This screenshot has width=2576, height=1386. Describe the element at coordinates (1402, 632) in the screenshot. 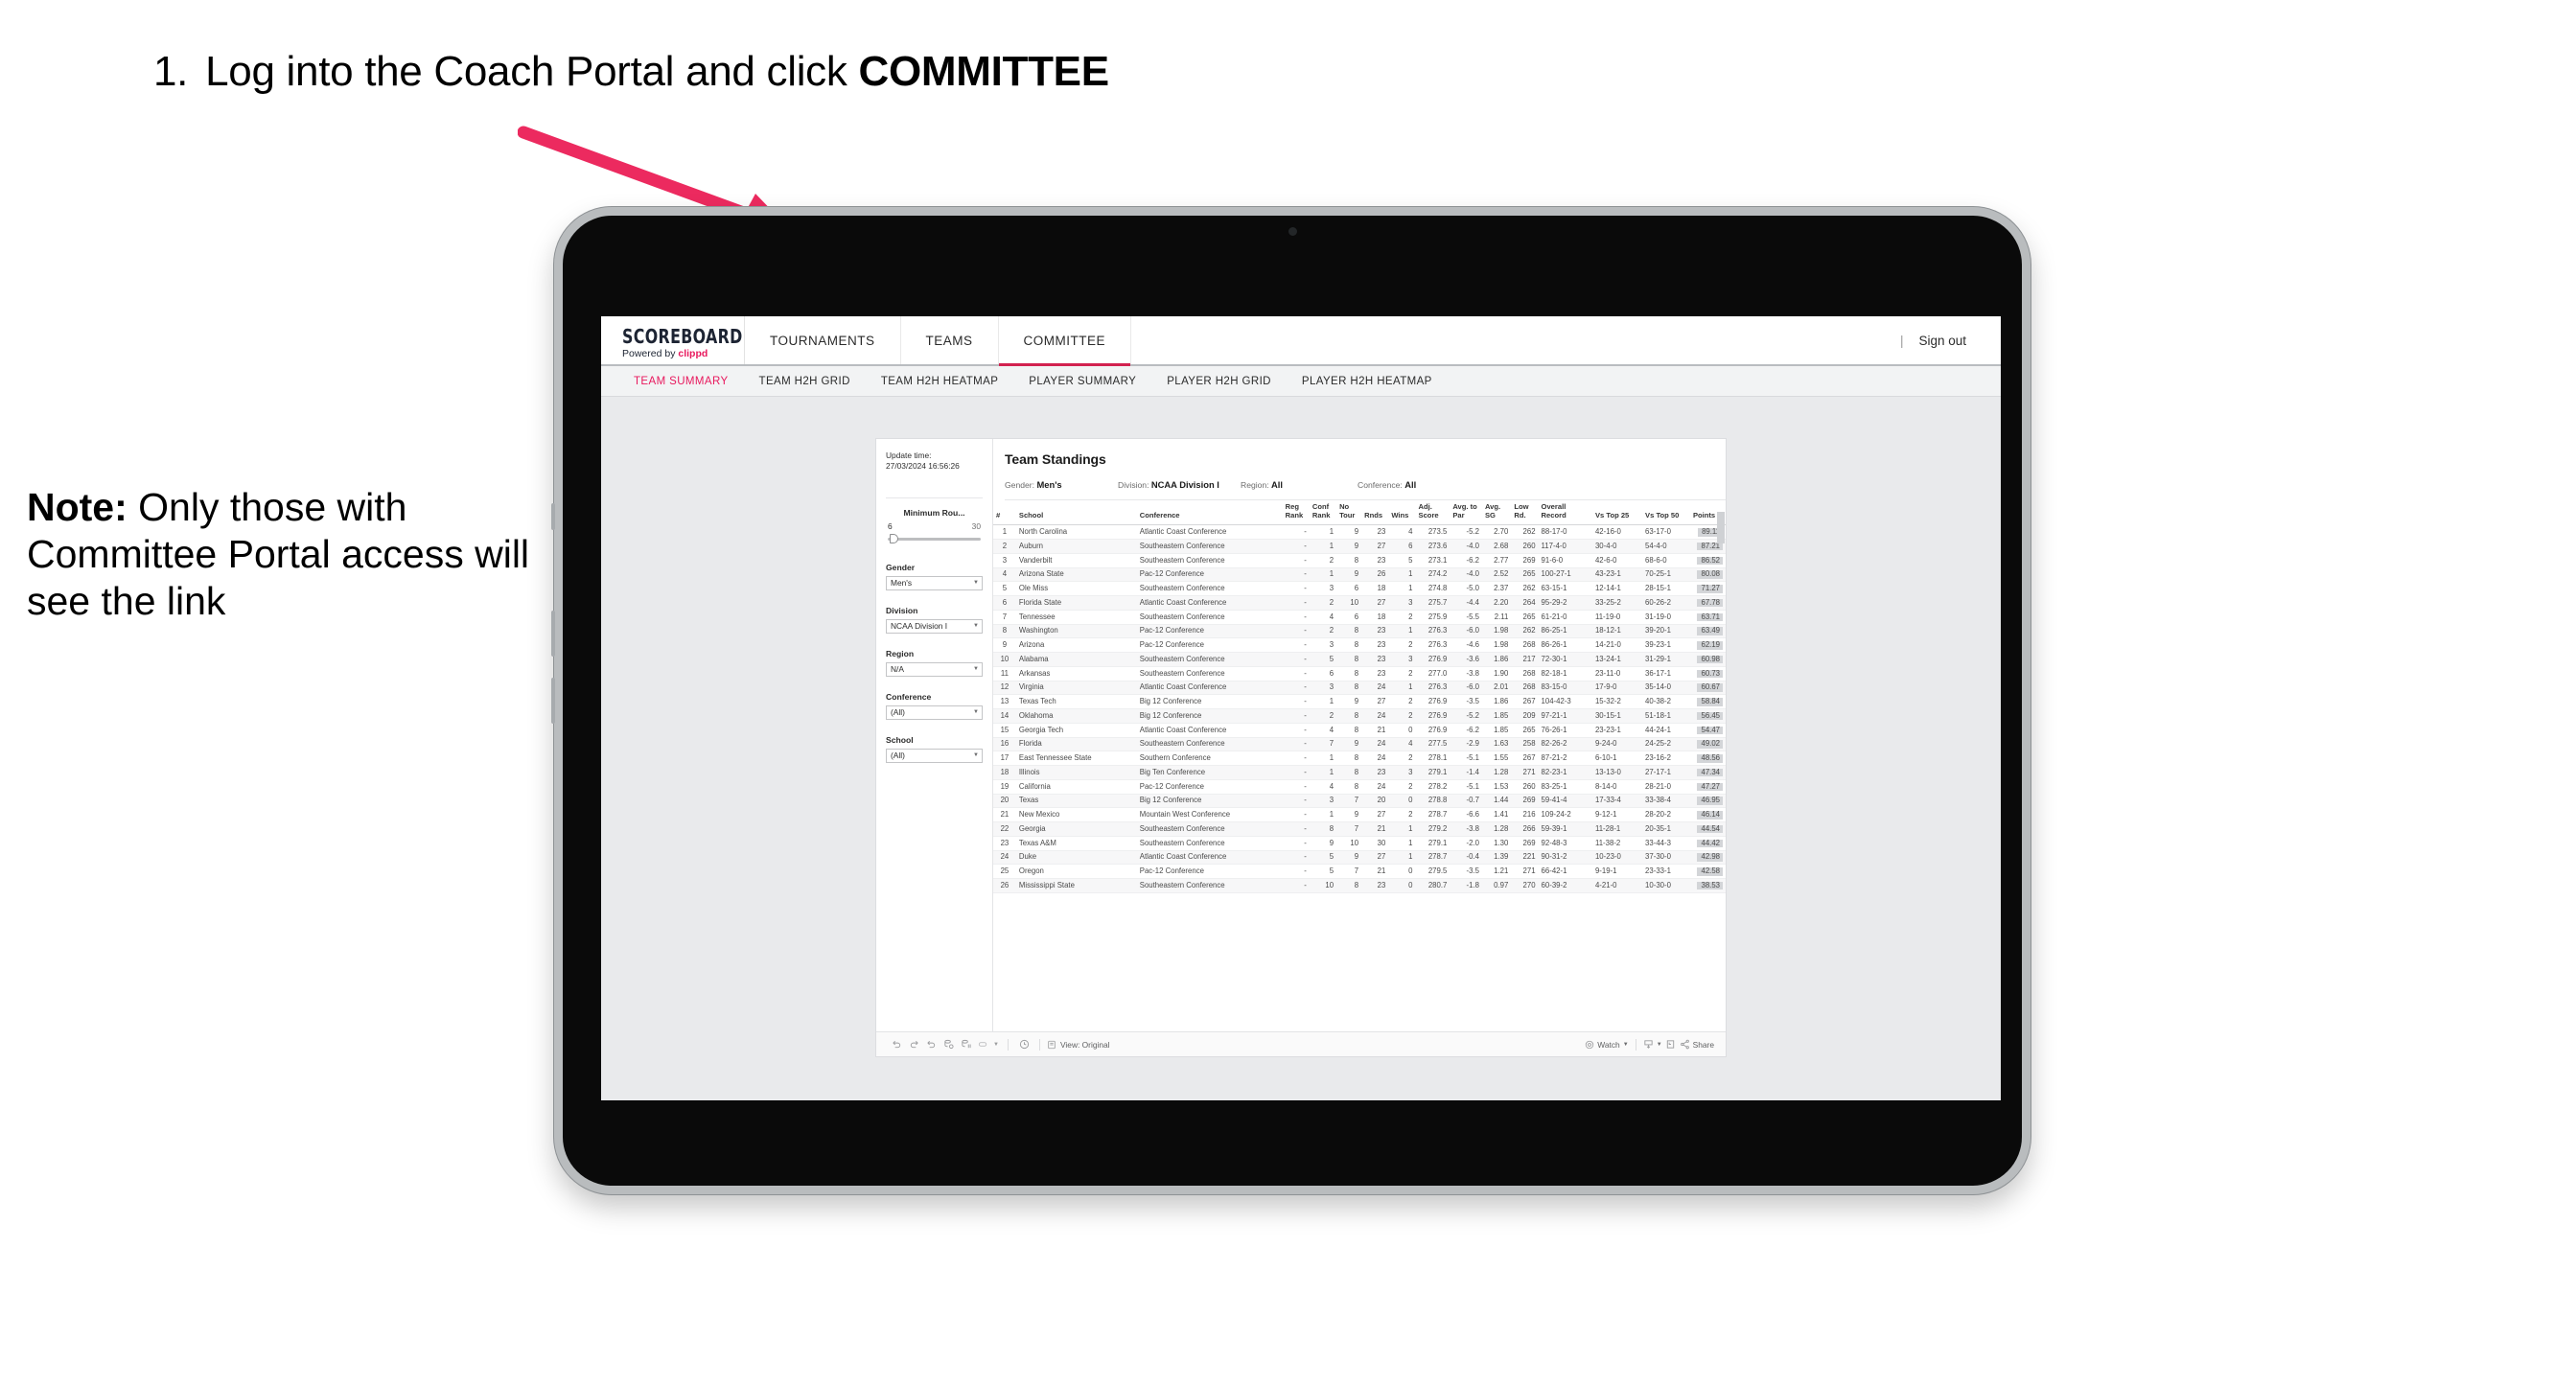

I see `cell-wins: 1` at that location.